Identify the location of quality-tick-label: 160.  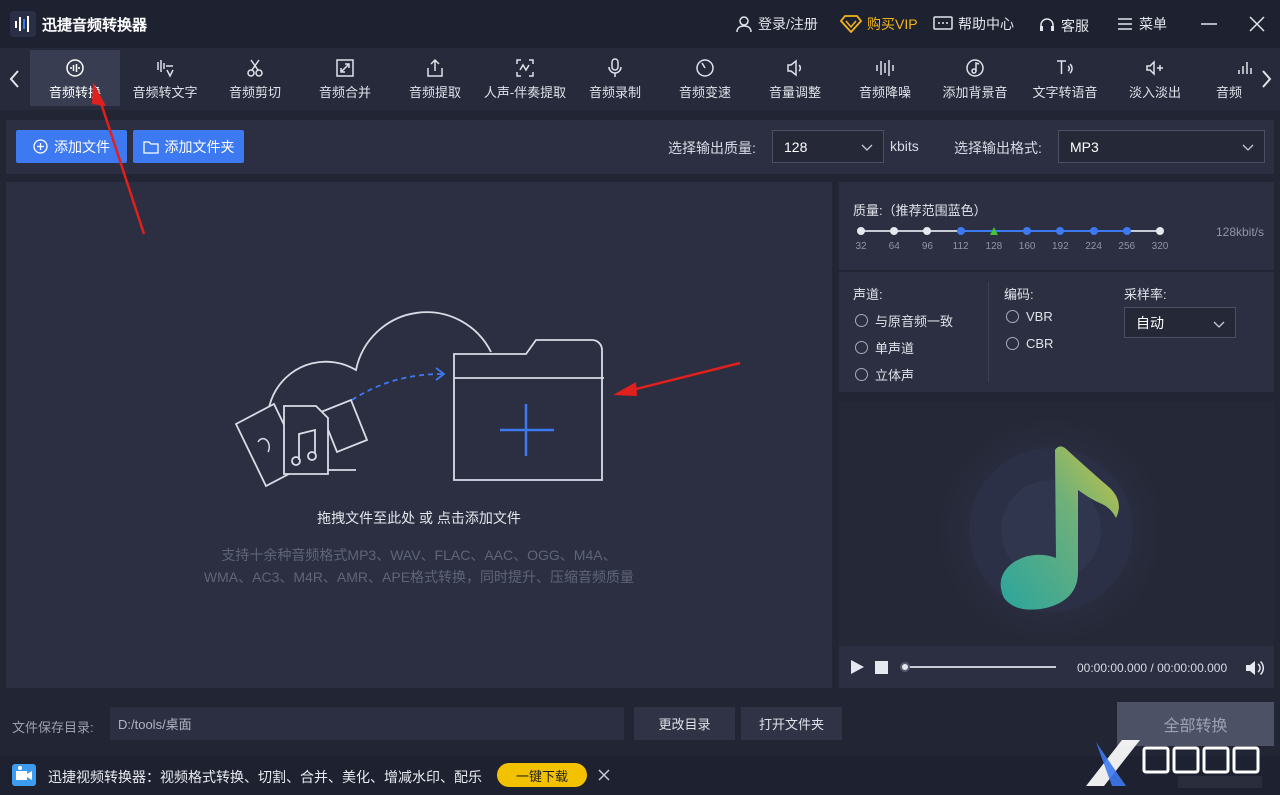
(1027, 246).